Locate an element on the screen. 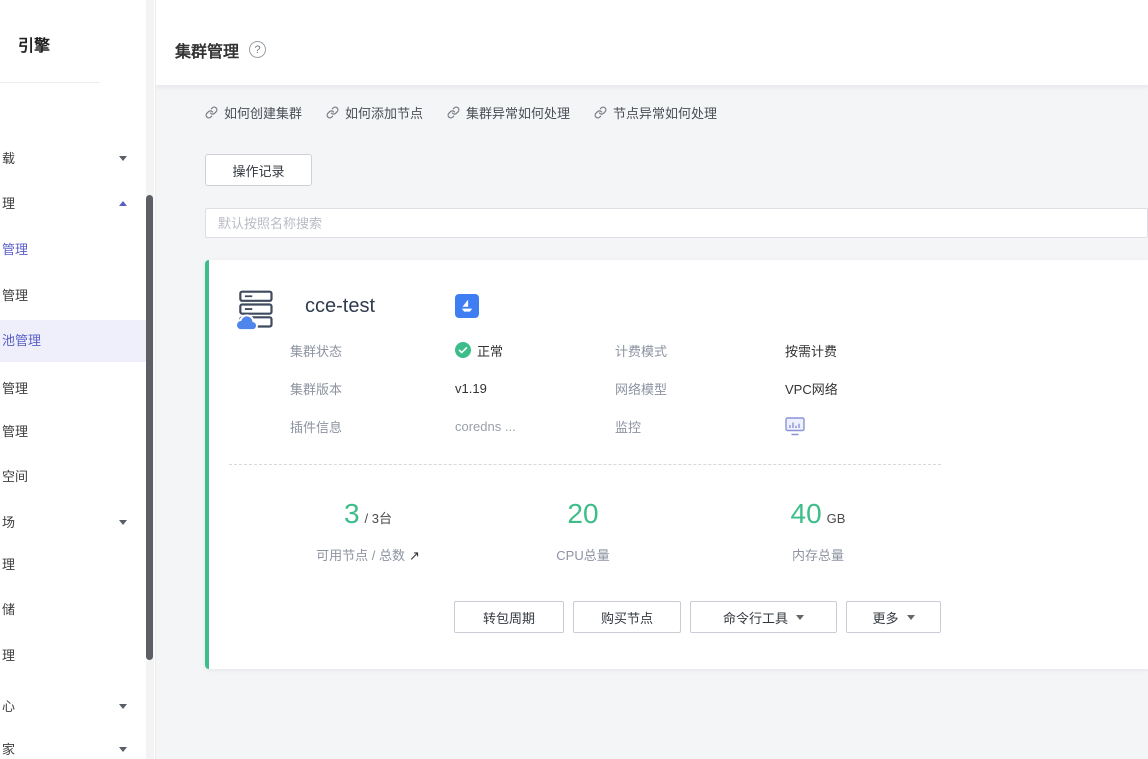 This screenshot has height=759, width=1148. divider is located at coordinates (585, 464).